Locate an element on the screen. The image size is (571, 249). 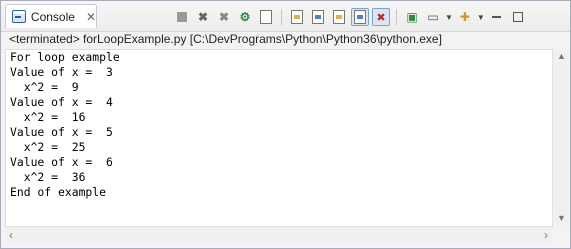
output-line: x^2 = 36 is located at coordinates (48, 177).